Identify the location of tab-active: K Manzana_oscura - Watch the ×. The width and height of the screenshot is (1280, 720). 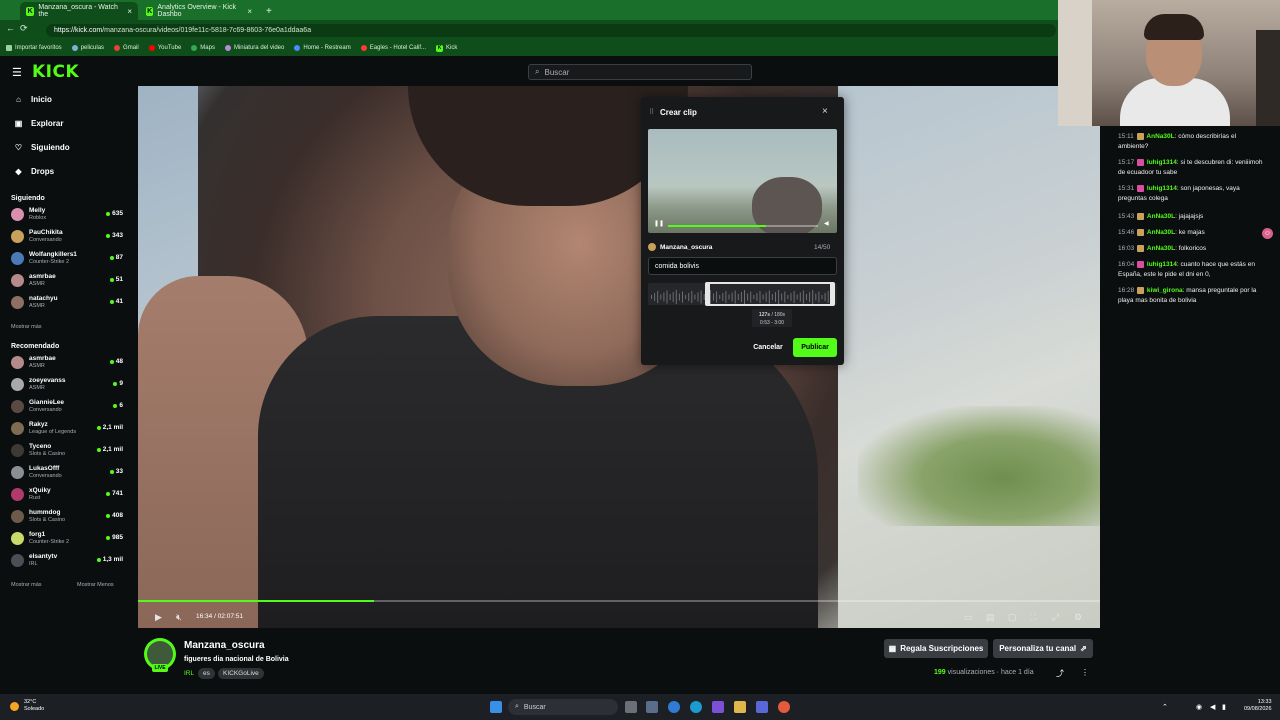
(79, 11).